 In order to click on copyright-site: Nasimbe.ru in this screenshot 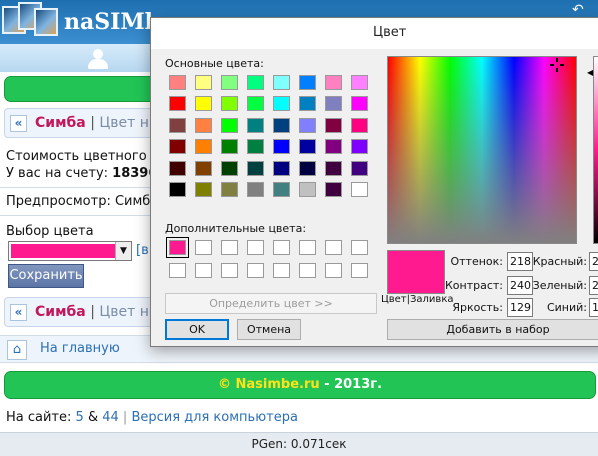, I will do `click(278, 384)`.